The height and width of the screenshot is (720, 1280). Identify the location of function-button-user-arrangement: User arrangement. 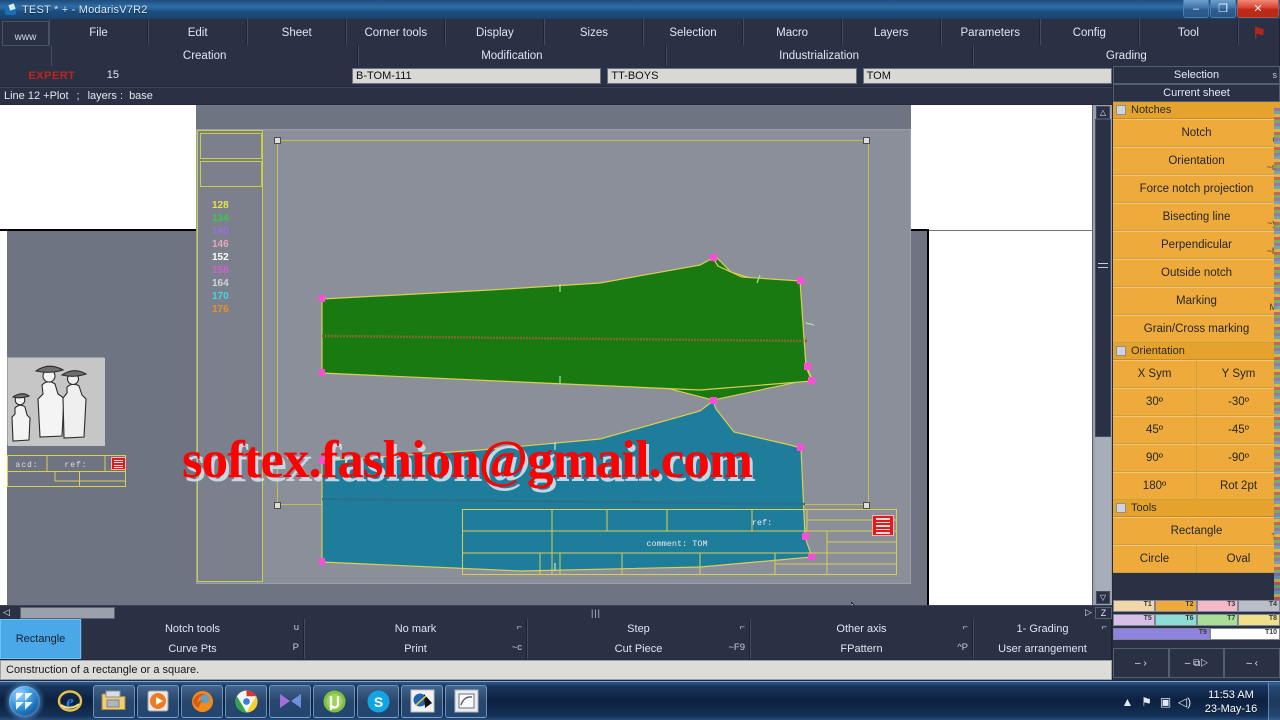
(1042, 649).